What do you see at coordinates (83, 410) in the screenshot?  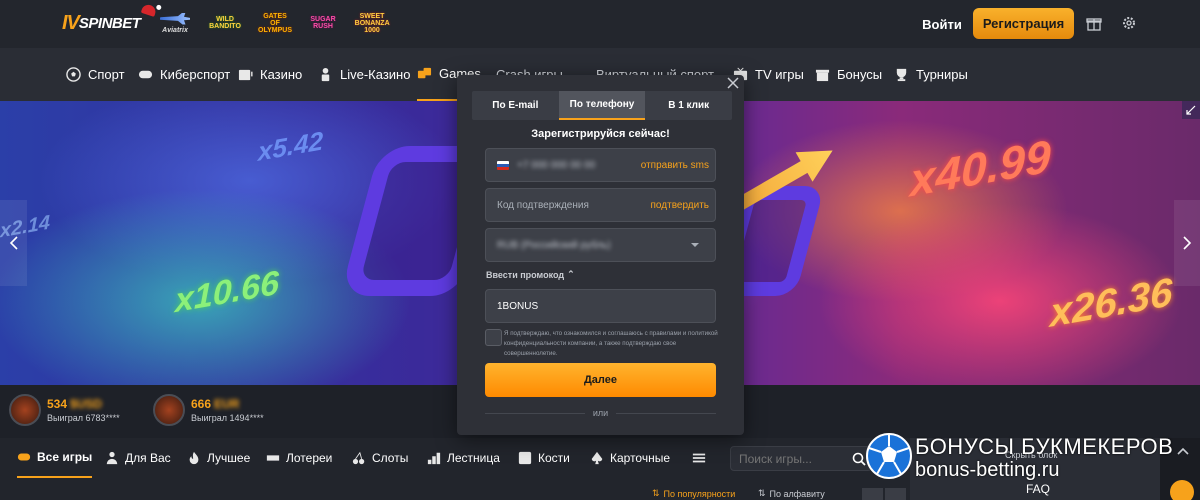 I see `winner-info: 534 $USD Выиграл 6783****` at bounding box center [83, 410].